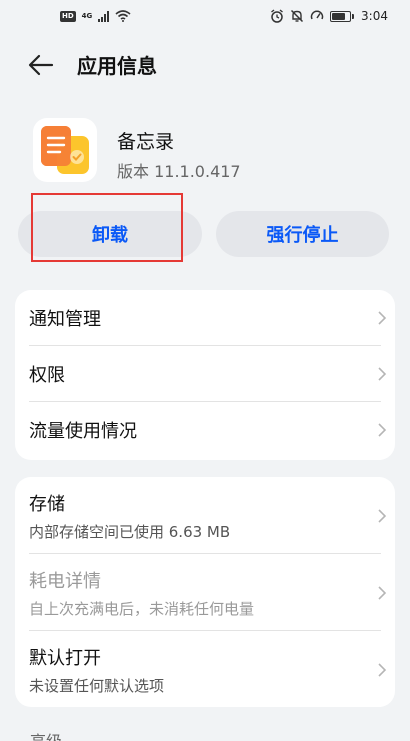 The image size is (410, 741). I want to click on speed-icon, so click(317, 15).